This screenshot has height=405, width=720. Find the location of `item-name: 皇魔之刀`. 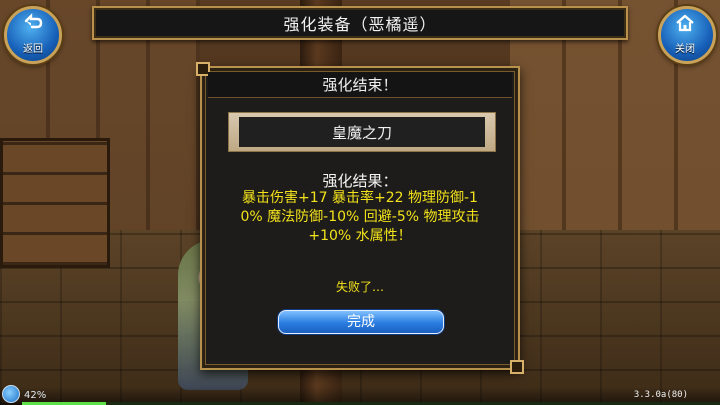

item-name: 皇魔之刀 is located at coordinates (362, 132).